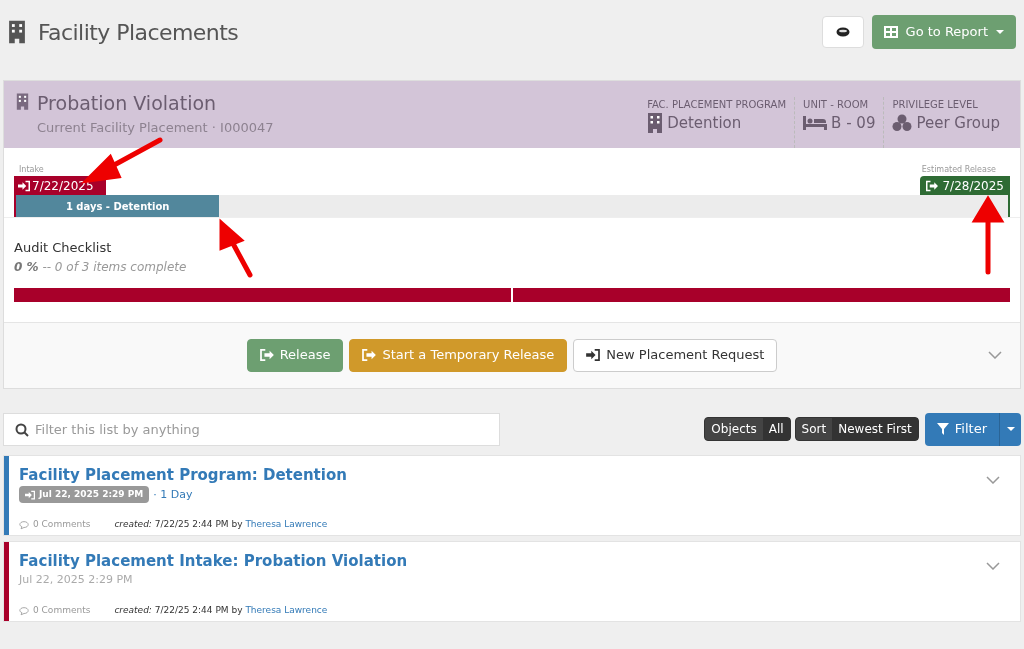 The width and height of the screenshot is (1024, 649). I want to click on placement-title: Probation Violation, so click(127, 103).